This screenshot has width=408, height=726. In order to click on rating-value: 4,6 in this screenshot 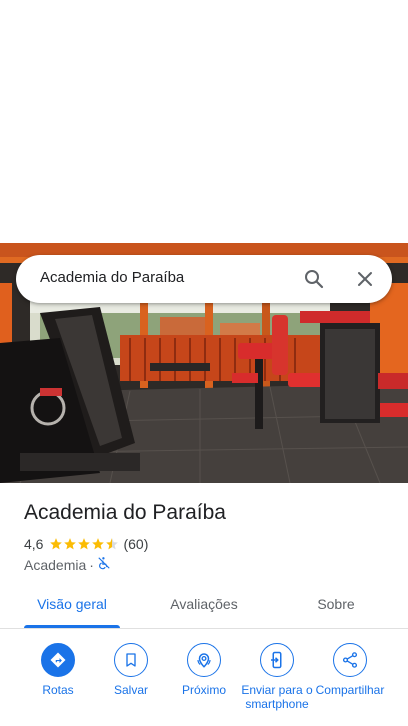, I will do `click(34, 544)`.